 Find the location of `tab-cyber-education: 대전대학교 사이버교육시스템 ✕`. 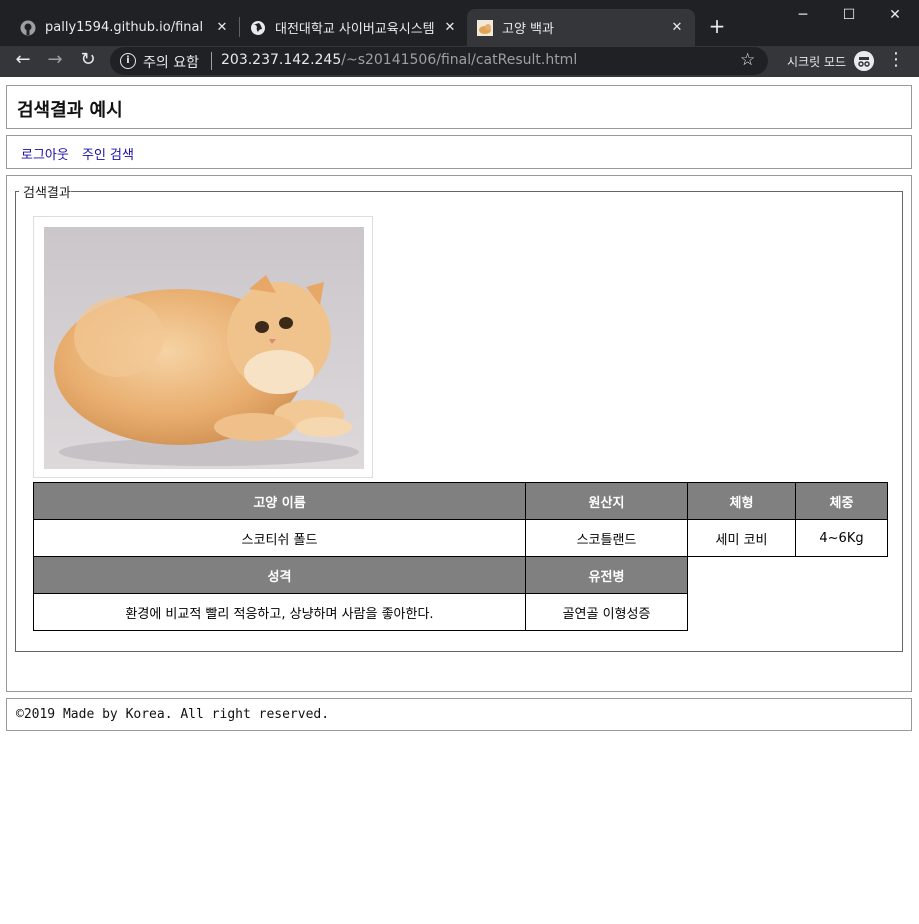

tab-cyber-education: 대전대학교 사이버교육시스템 ✕ is located at coordinates (354, 27).